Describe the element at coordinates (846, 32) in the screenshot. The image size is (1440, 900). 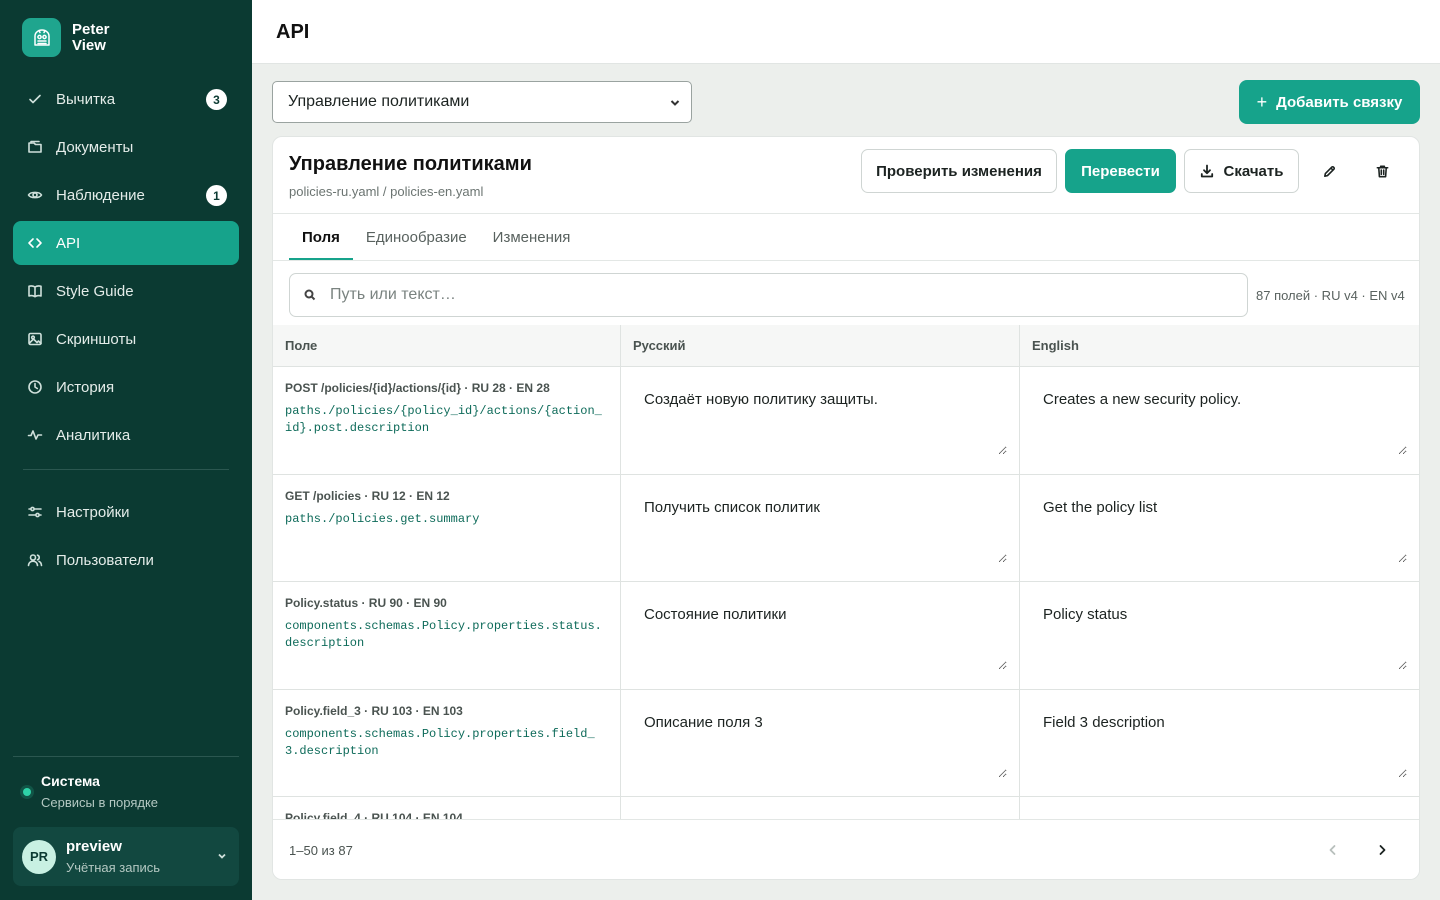
I see `topbar: API` at that location.